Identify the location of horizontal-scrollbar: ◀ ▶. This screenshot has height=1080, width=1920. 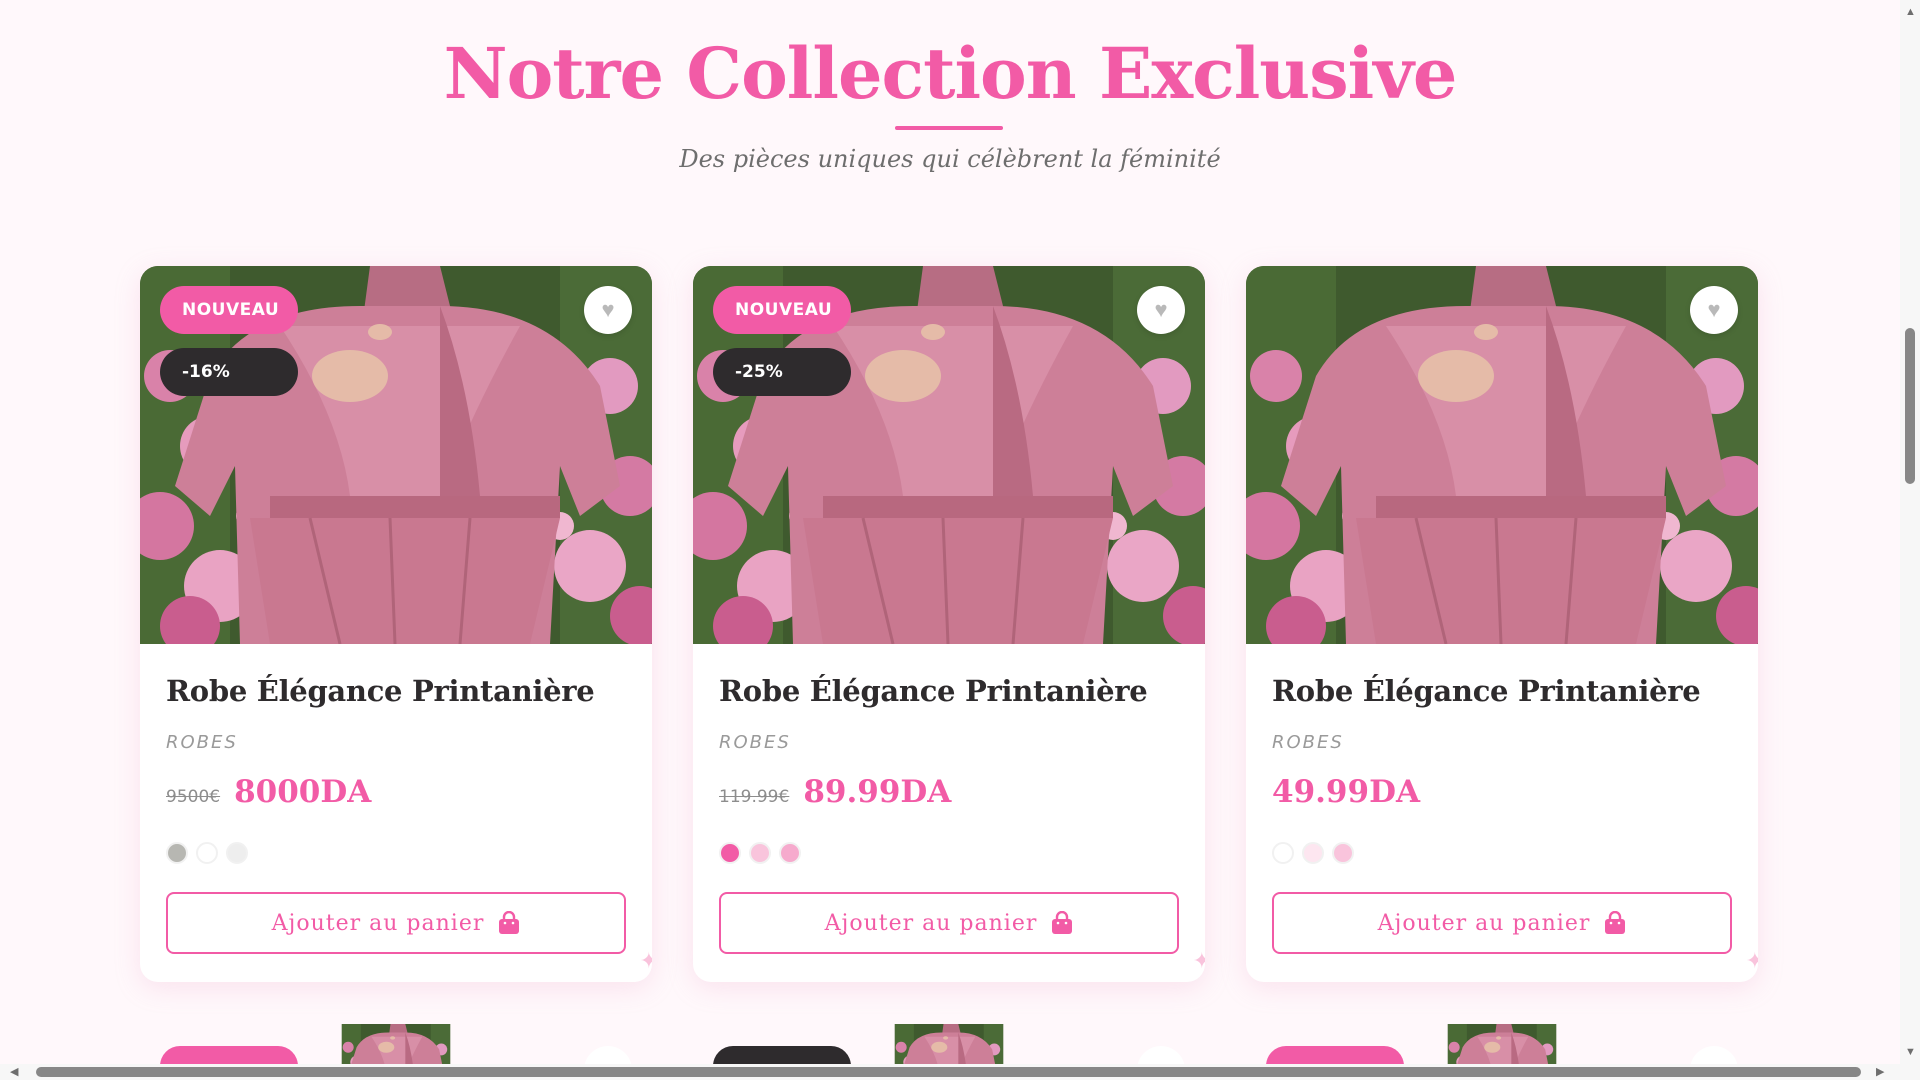
(960, 1072).